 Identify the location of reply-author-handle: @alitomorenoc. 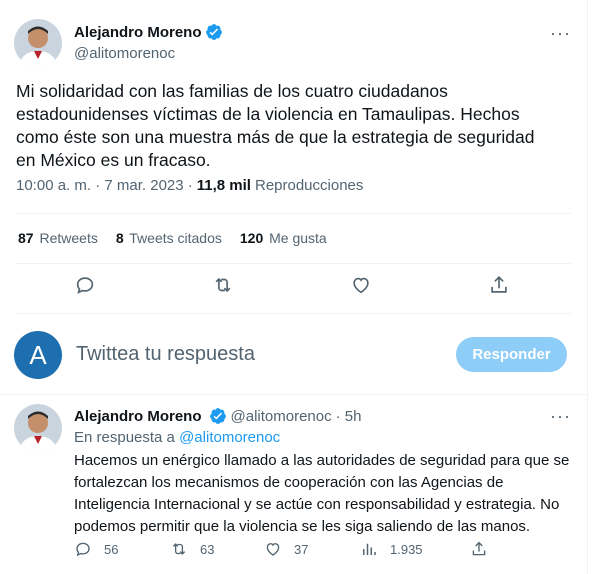
(281, 416).